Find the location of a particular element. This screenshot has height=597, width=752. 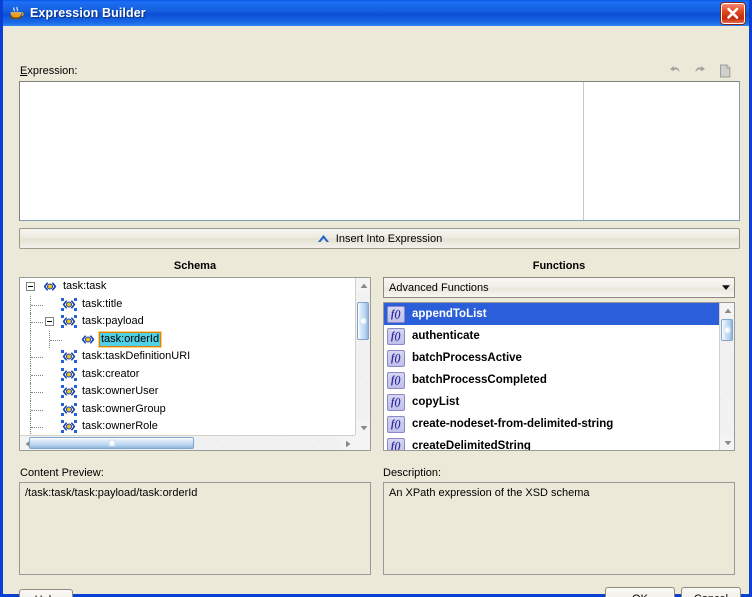

schema-tree-vscroll-thumb is located at coordinates (363, 321).